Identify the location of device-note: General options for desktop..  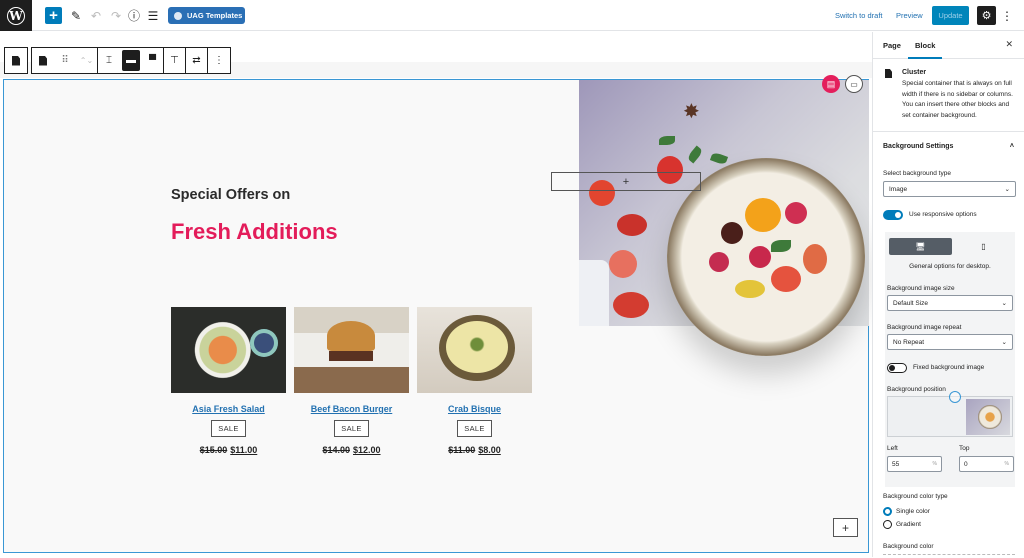
(950, 266).